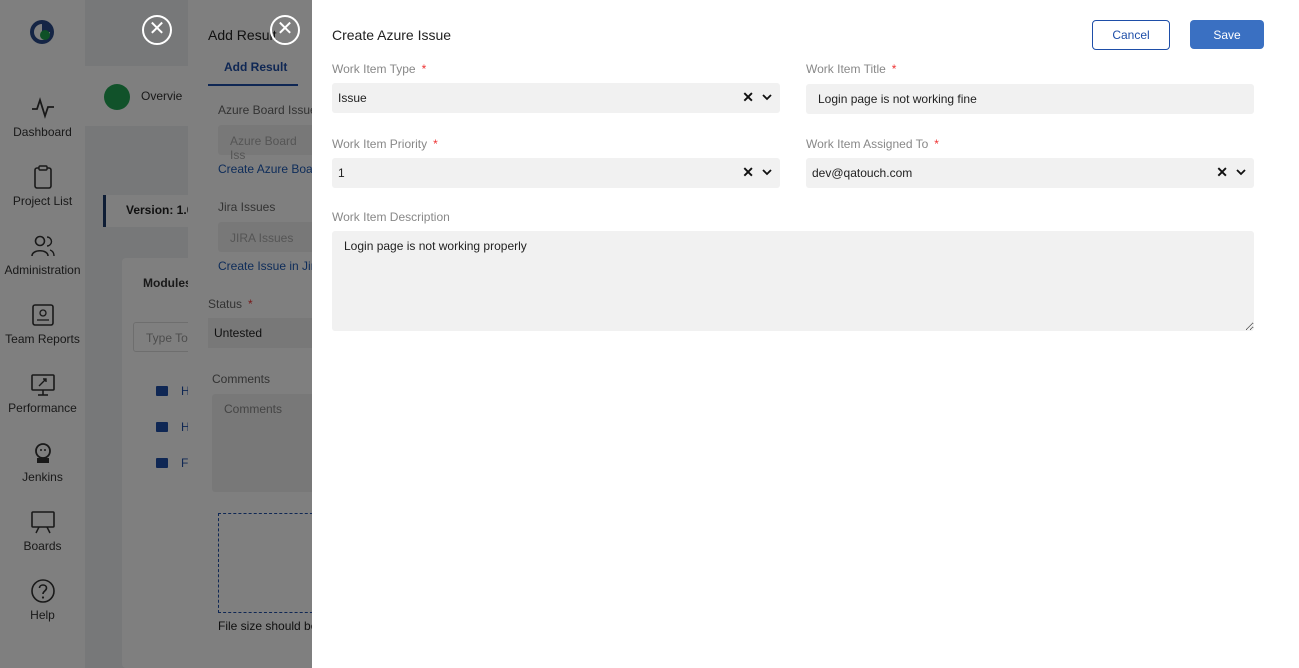  Describe the element at coordinates (1030, 173) in the screenshot. I see `work-item-assigned-select: dev@qatouch.com ✕` at that location.